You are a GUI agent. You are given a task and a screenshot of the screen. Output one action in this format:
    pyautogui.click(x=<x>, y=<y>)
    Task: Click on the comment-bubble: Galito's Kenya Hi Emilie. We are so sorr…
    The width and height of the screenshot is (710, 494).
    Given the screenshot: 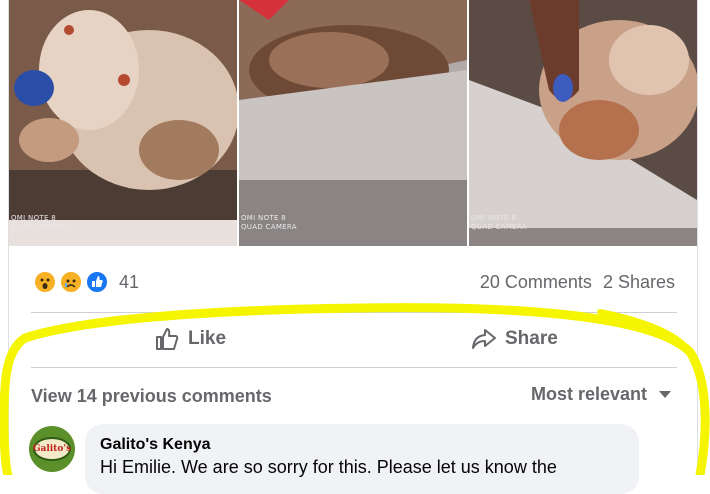 What is the action you would take?
    pyautogui.click(x=362, y=459)
    